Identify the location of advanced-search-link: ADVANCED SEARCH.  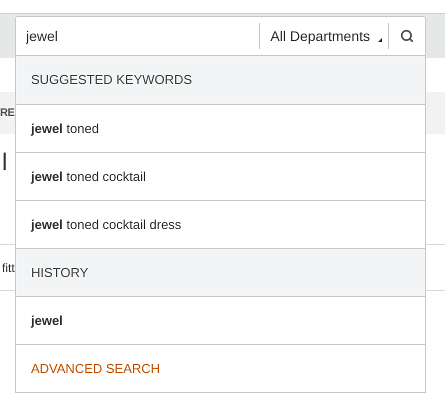
(95, 368).